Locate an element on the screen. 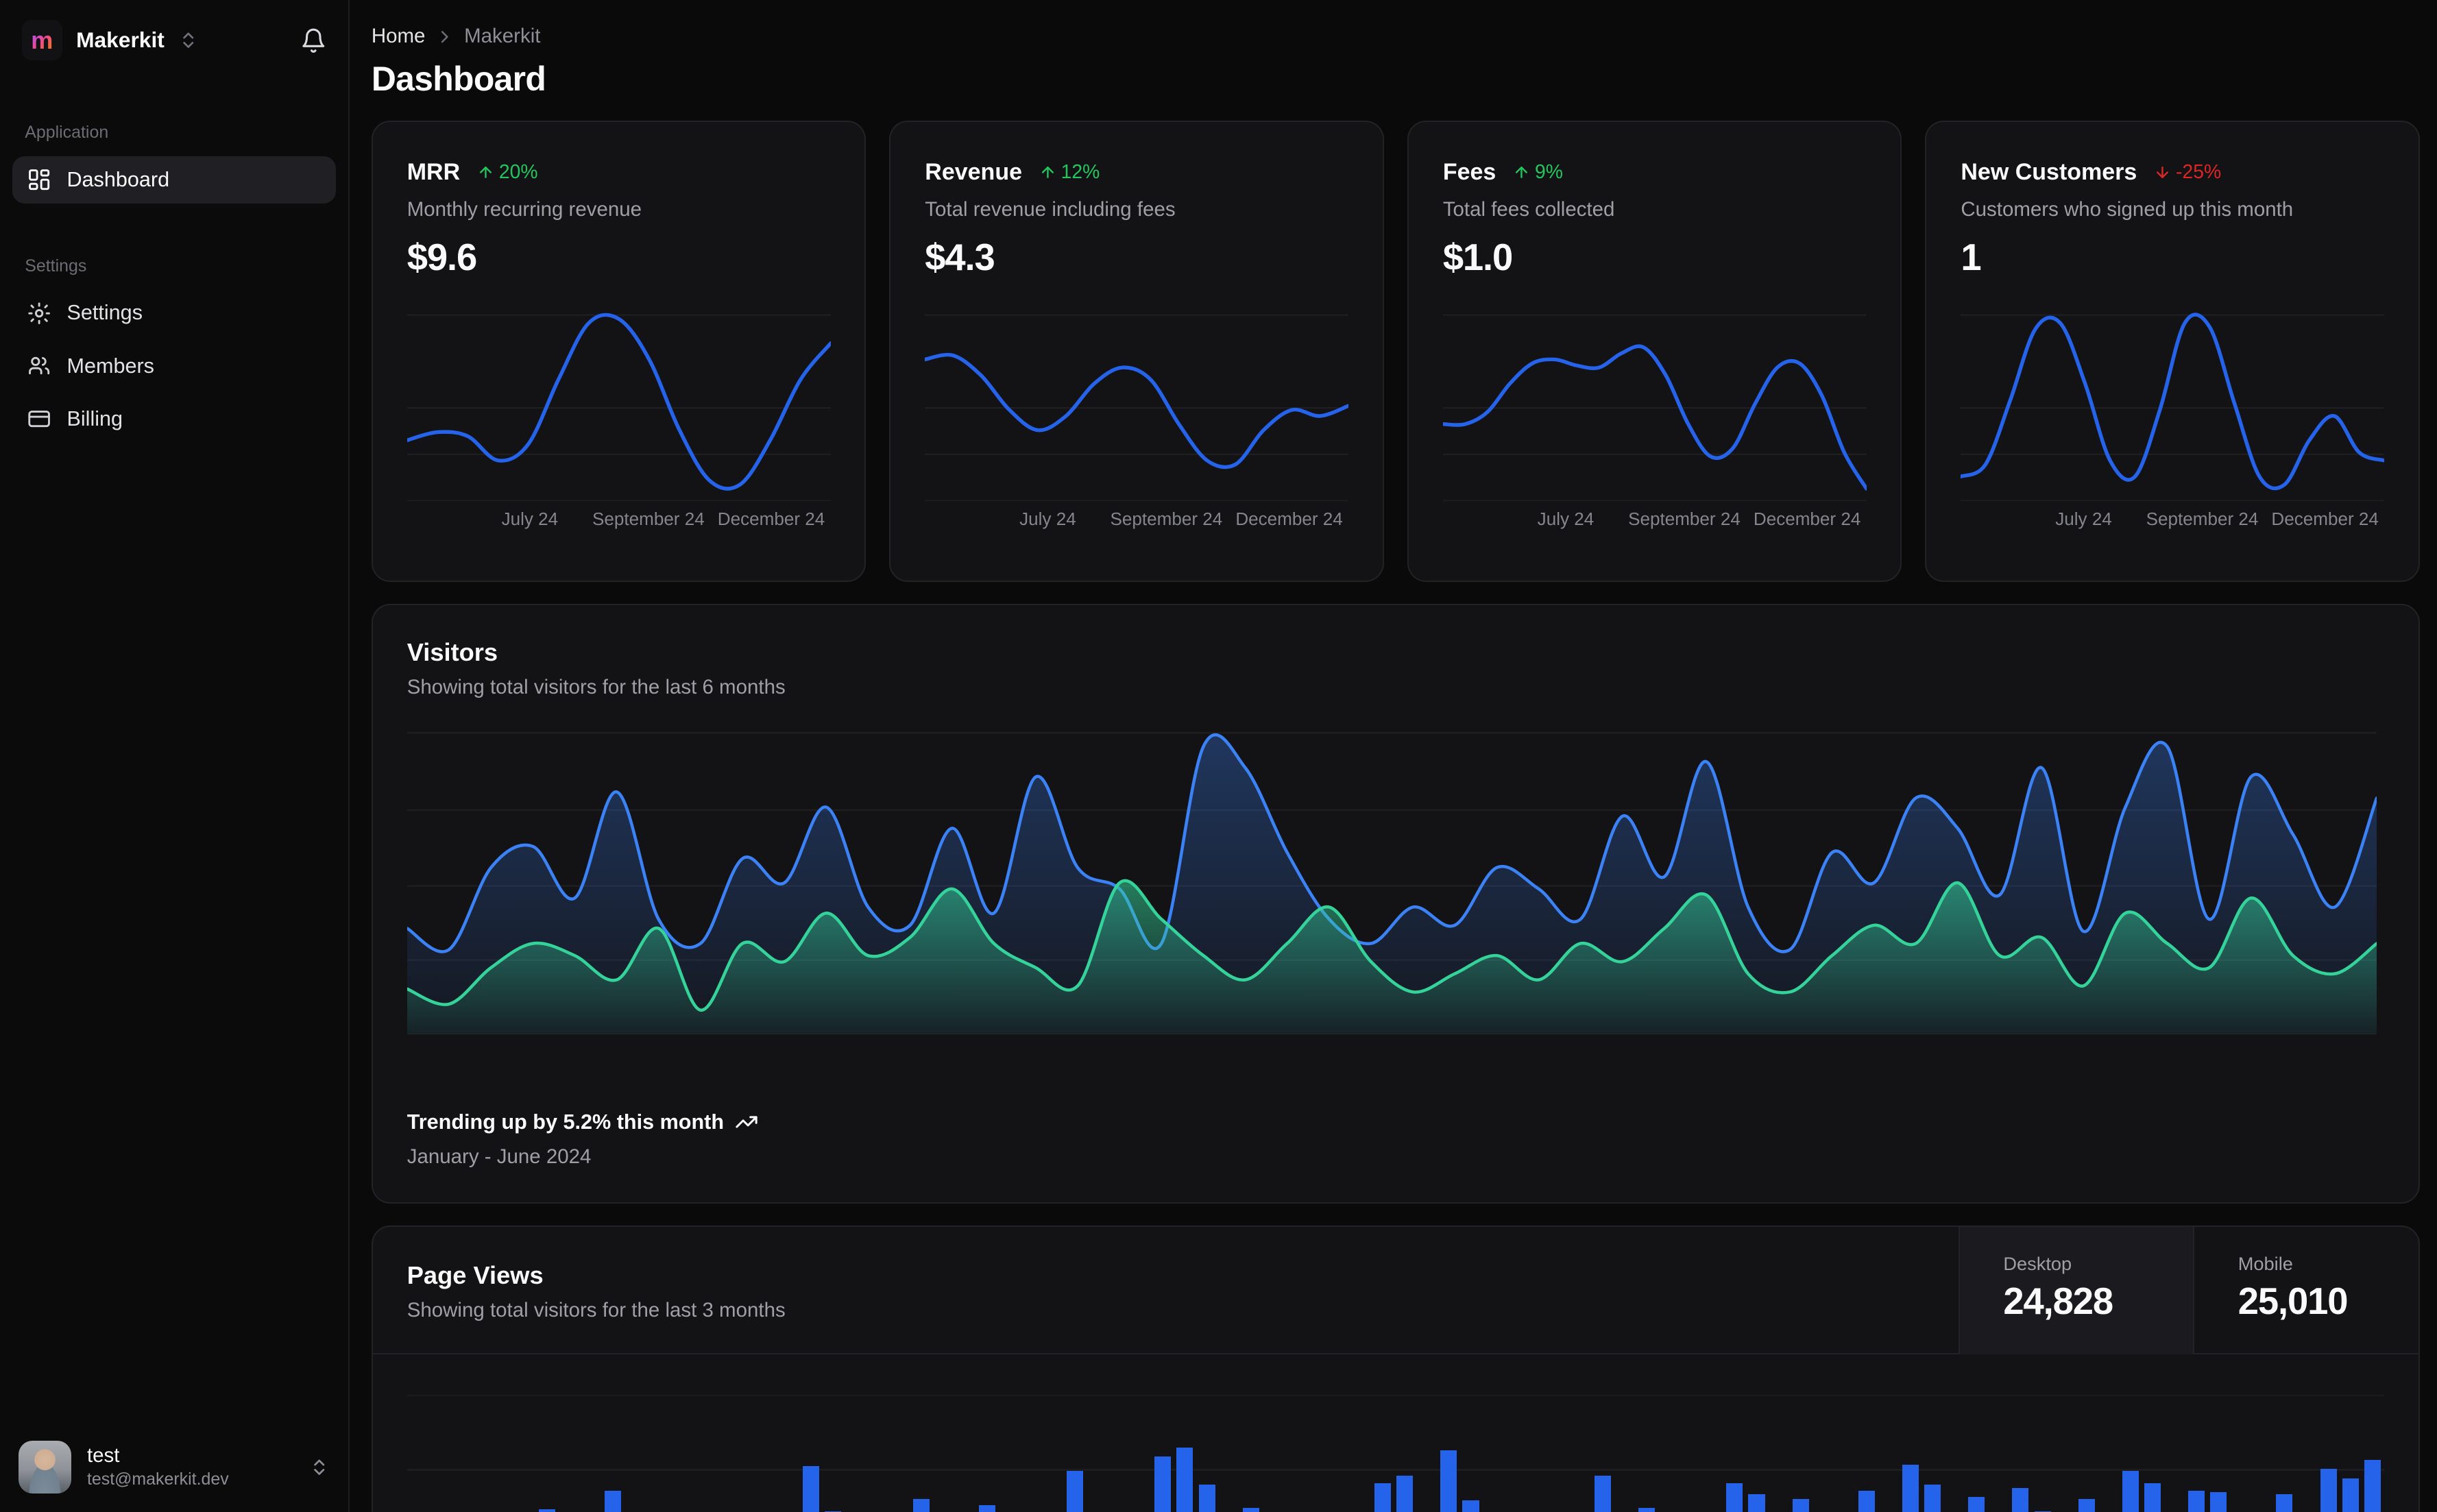 The height and width of the screenshot is (1512, 2437). revenue-sparkline-chart is located at coordinates (1136, 401).